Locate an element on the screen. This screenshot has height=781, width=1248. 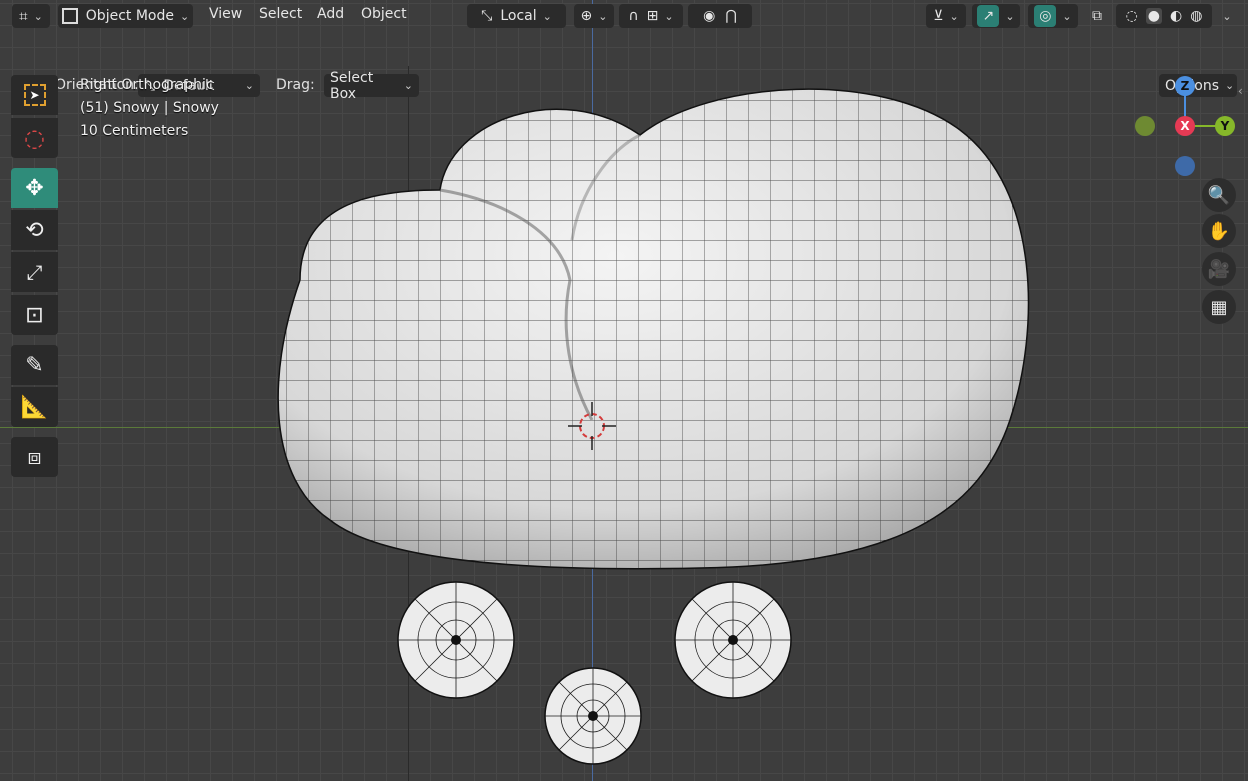
annotate-tool: ✎ is located at coordinates (34, 365).